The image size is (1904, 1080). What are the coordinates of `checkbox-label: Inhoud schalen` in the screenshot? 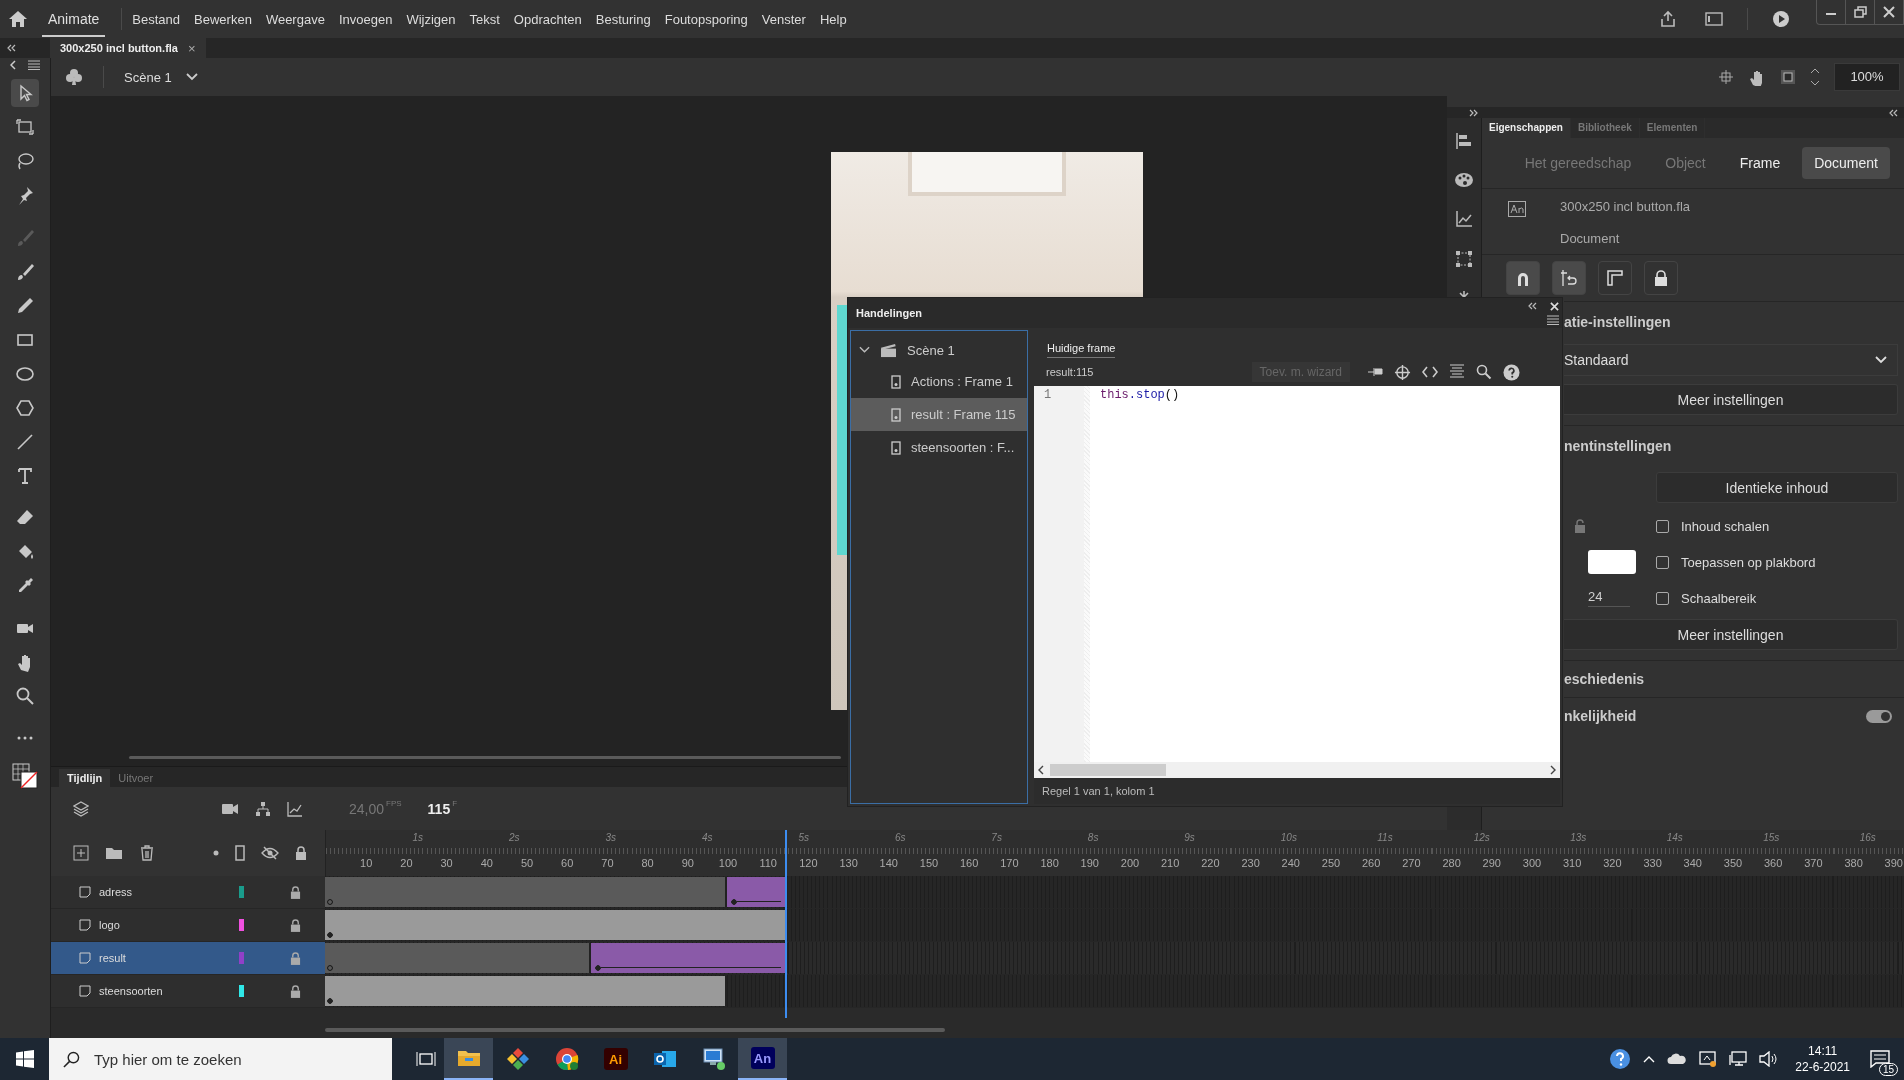 It's located at (1725, 526).